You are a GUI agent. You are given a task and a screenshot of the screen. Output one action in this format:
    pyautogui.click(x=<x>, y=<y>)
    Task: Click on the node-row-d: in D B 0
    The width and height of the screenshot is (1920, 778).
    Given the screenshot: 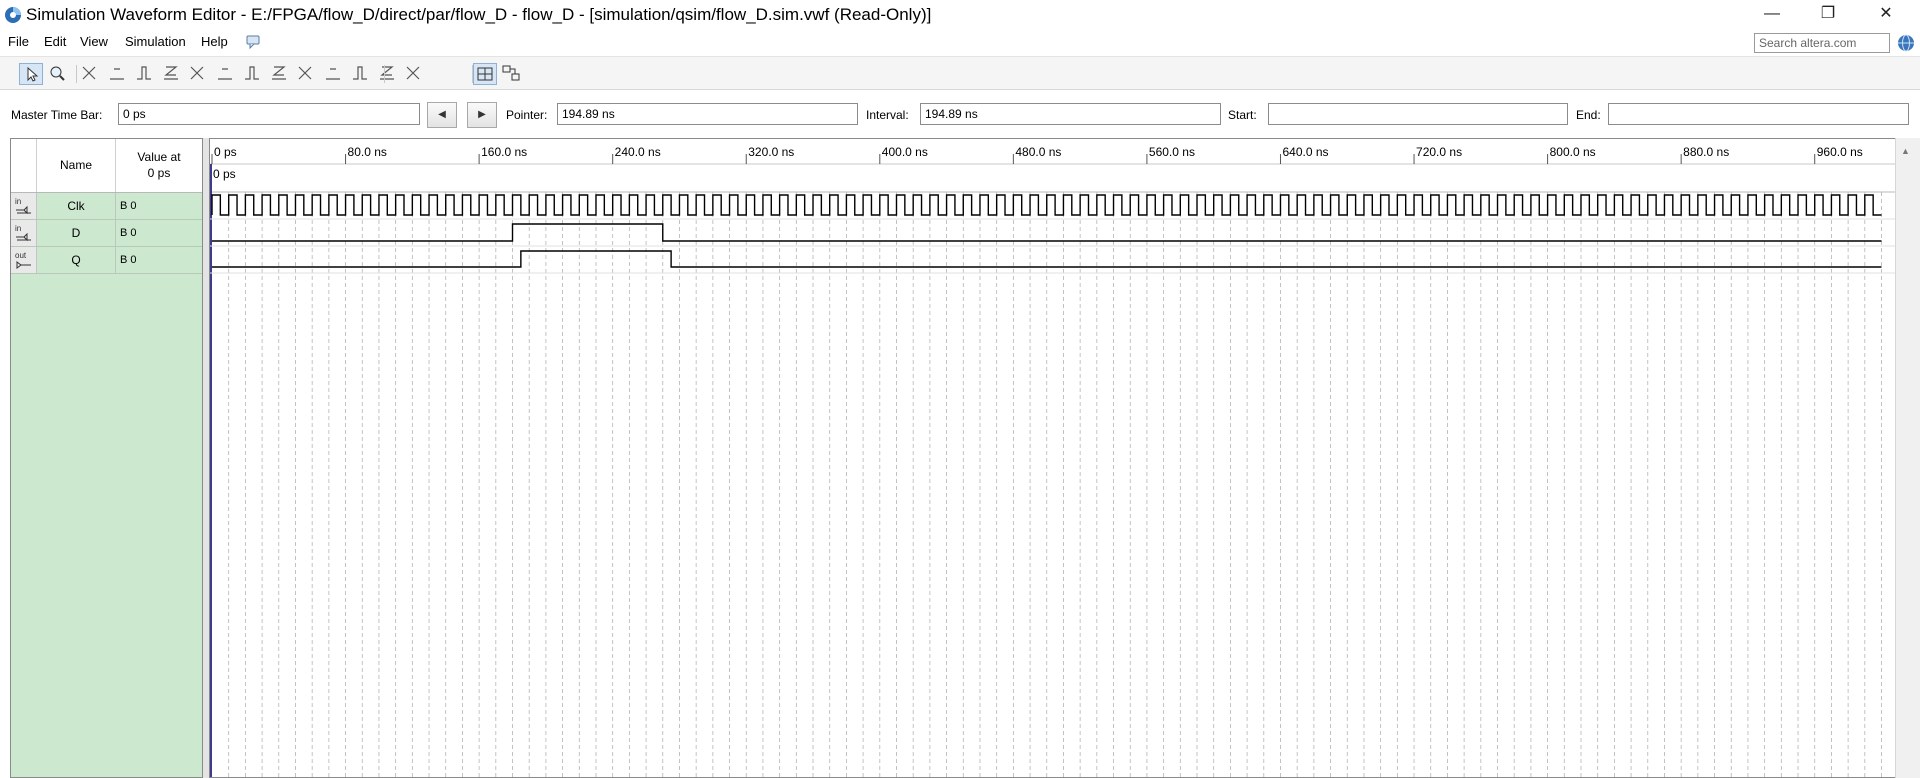 What is the action you would take?
    pyautogui.click(x=106, y=233)
    